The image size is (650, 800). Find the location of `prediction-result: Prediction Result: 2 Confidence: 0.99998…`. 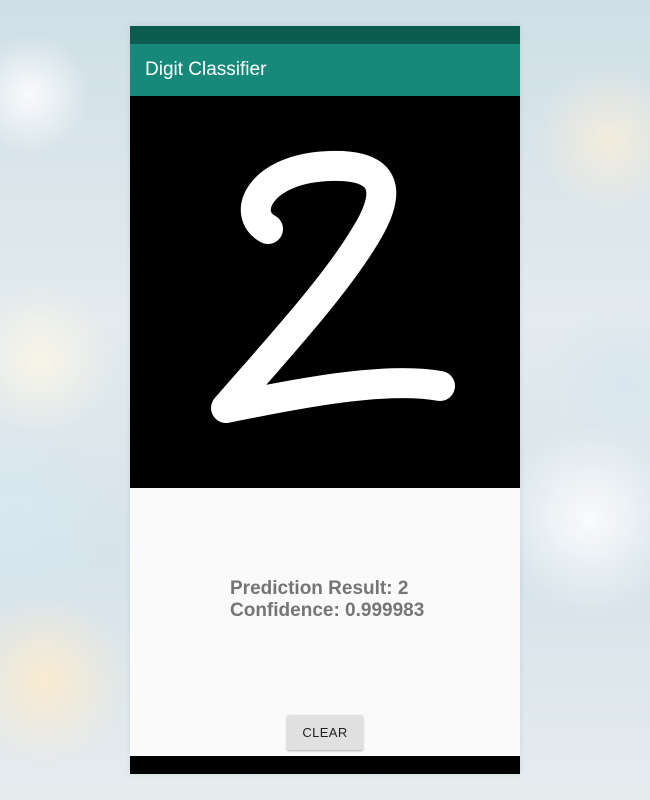

prediction-result: Prediction Result: 2 Confidence: 0.99998… is located at coordinates (327, 600).